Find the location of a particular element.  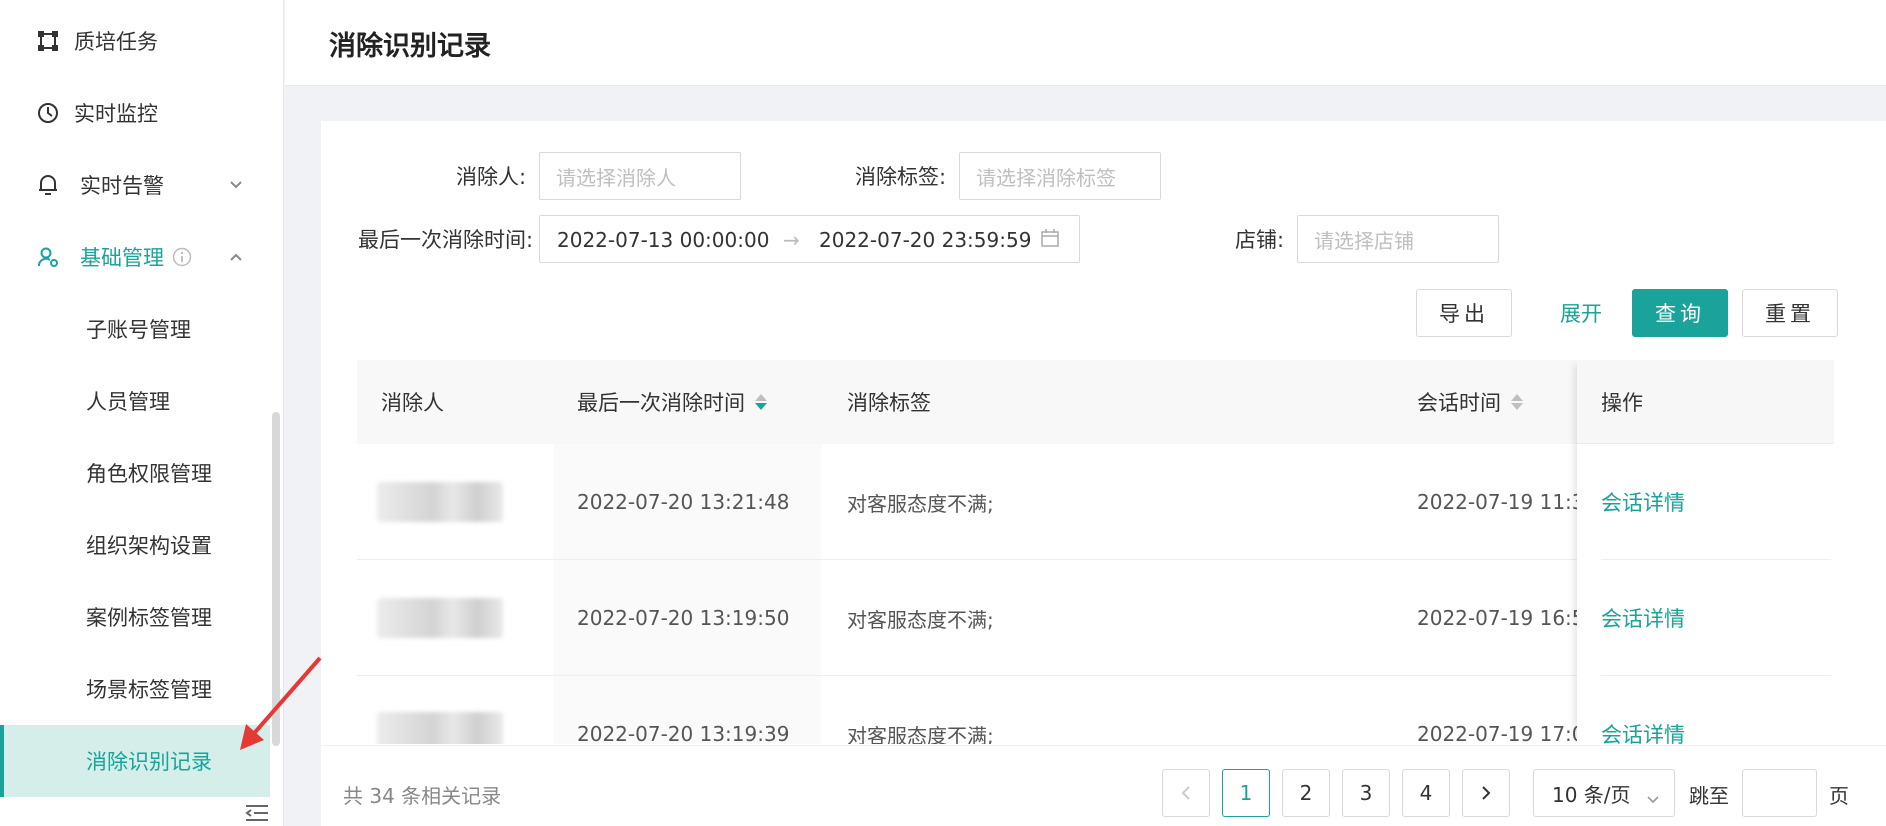

tag-label: 消除标签: is located at coordinates (901, 177).